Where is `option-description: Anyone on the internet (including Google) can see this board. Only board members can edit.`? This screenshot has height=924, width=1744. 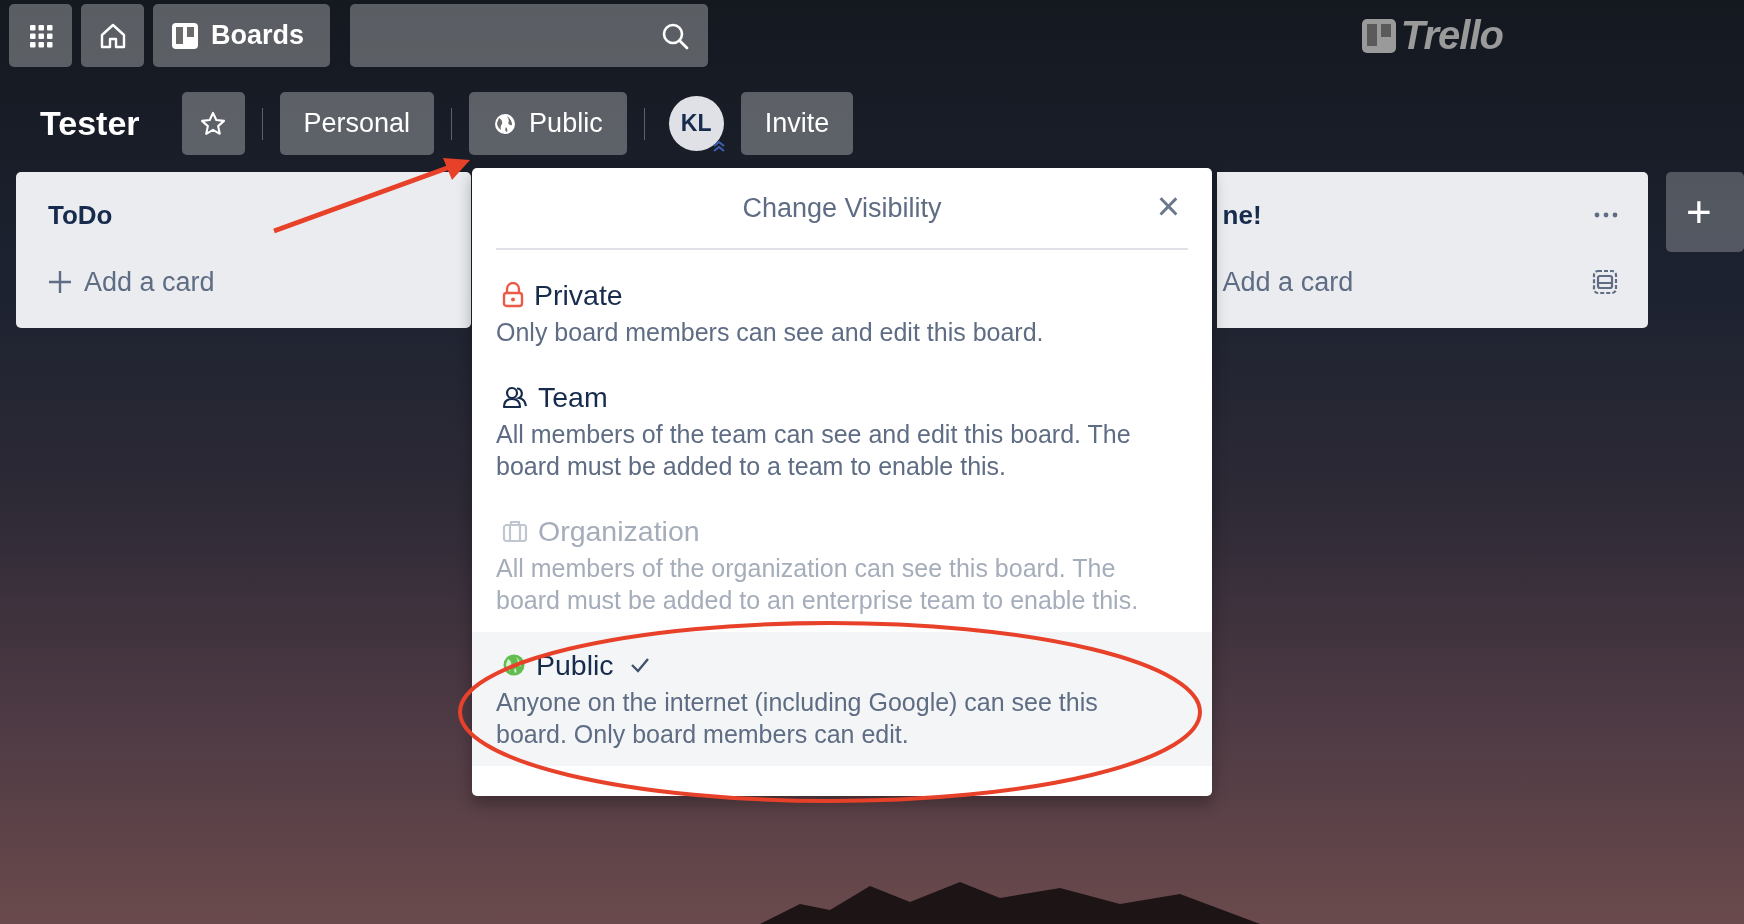 option-description: Anyone on the internet (including Google) can see this board. Only board members can edit. is located at coordinates (797, 718).